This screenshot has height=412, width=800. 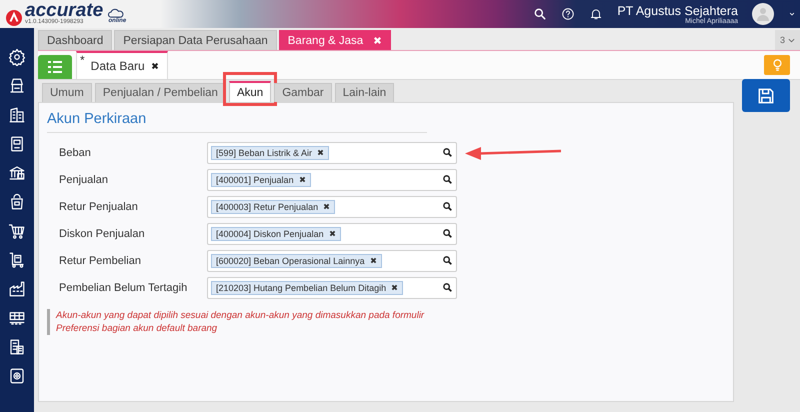 What do you see at coordinates (777, 65) in the screenshot?
I see `lightbulb-icon` at bounding box center [777, 65].